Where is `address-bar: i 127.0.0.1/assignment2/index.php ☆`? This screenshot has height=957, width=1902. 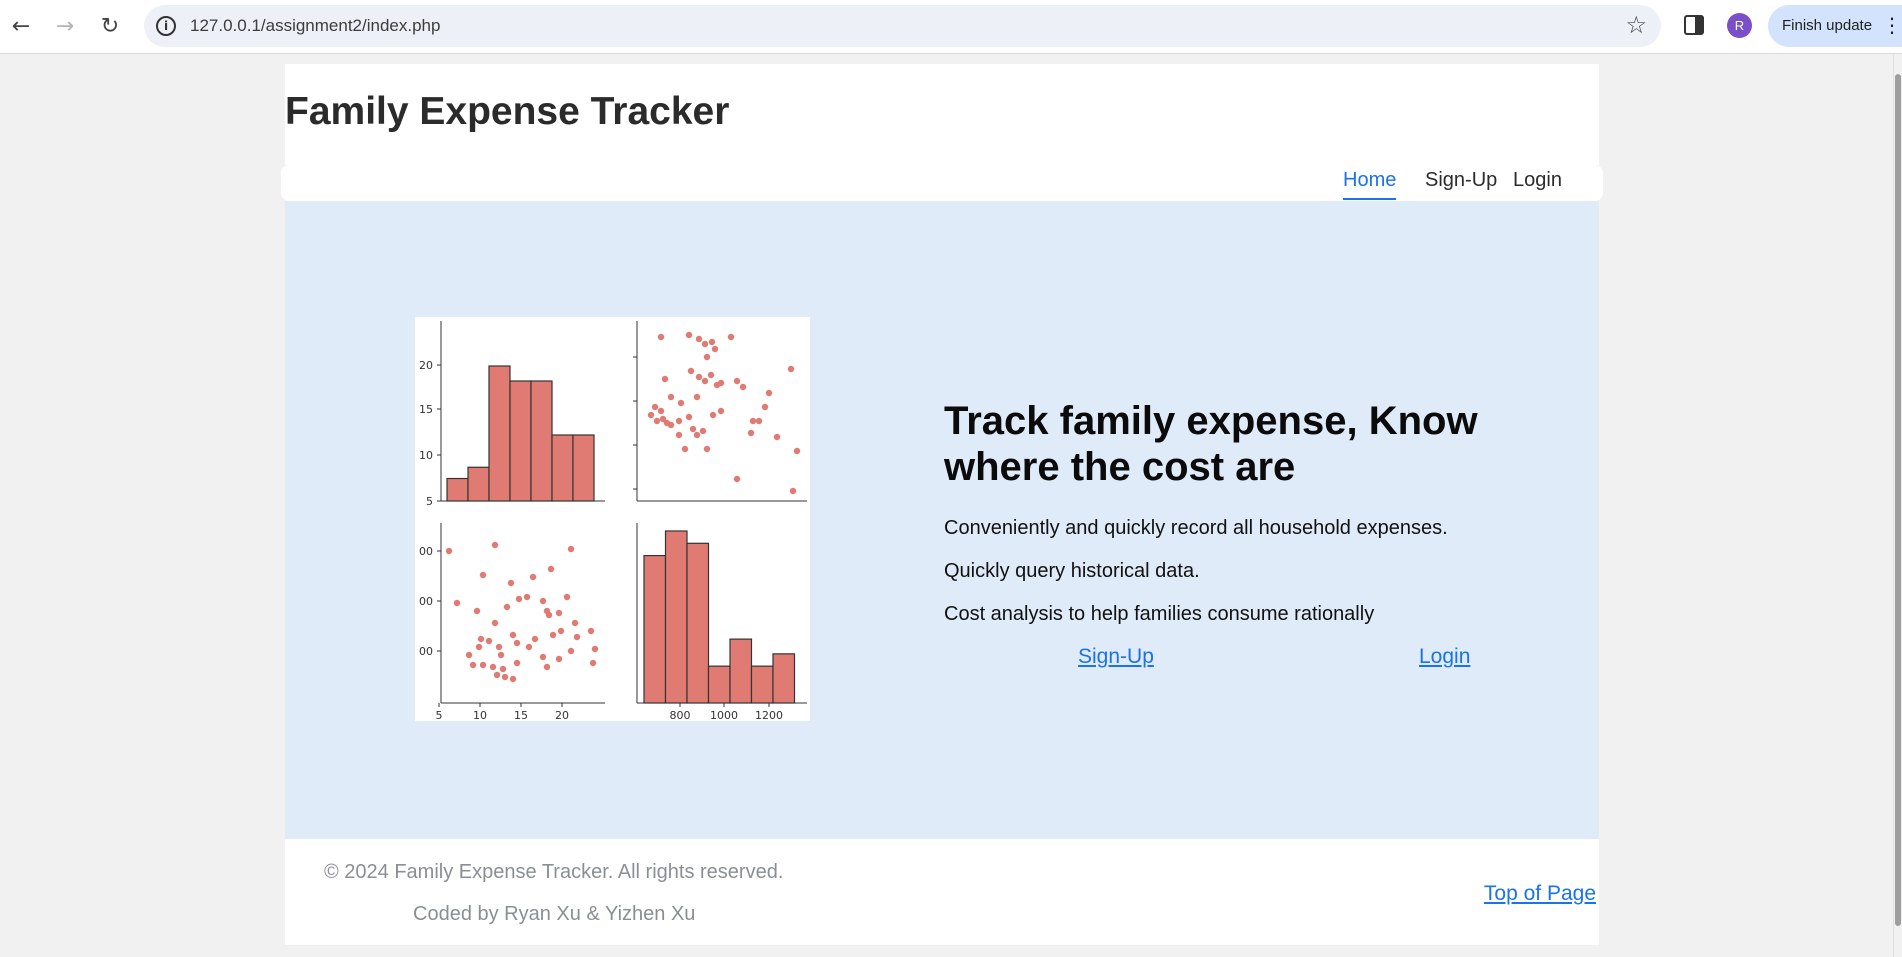
address-bar: i 127.0.0.1/assignment2/index.php ☆ is located at coordinates (902, 26).